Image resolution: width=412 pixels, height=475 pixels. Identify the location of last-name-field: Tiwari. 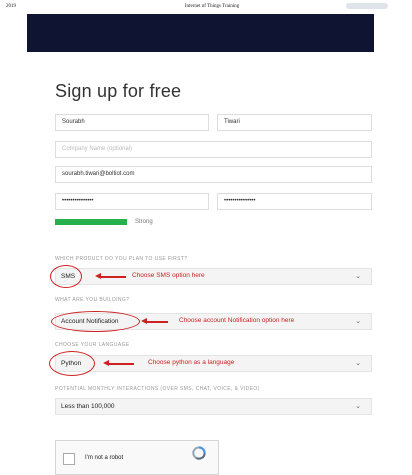
(294, 122).